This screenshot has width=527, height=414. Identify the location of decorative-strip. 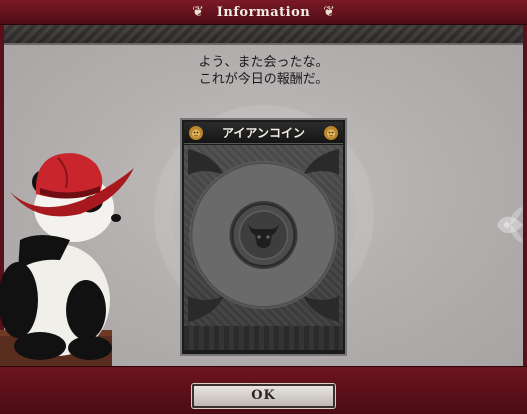
(263, 35).